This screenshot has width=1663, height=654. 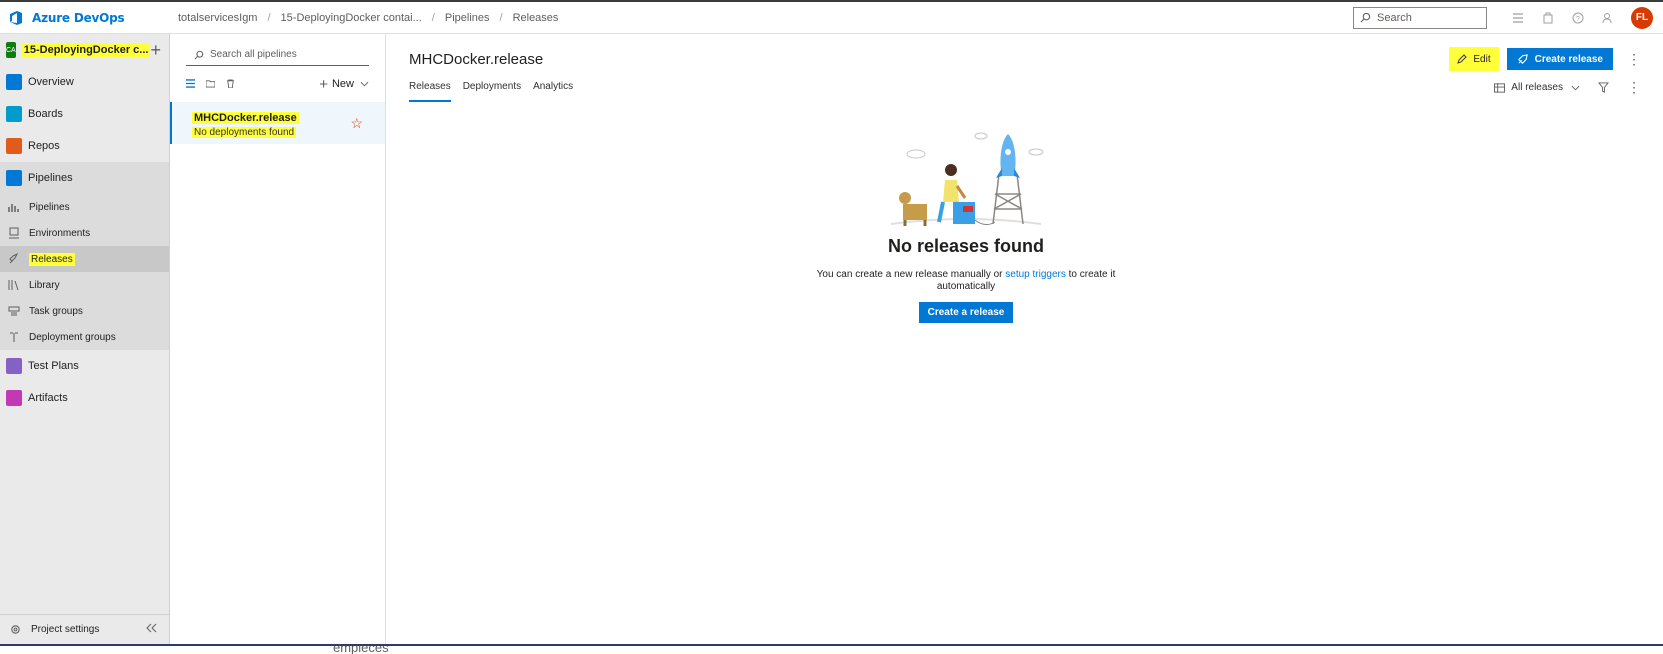 I want to click on sidebar-item-label: Repos, so click(x=44, y=146).